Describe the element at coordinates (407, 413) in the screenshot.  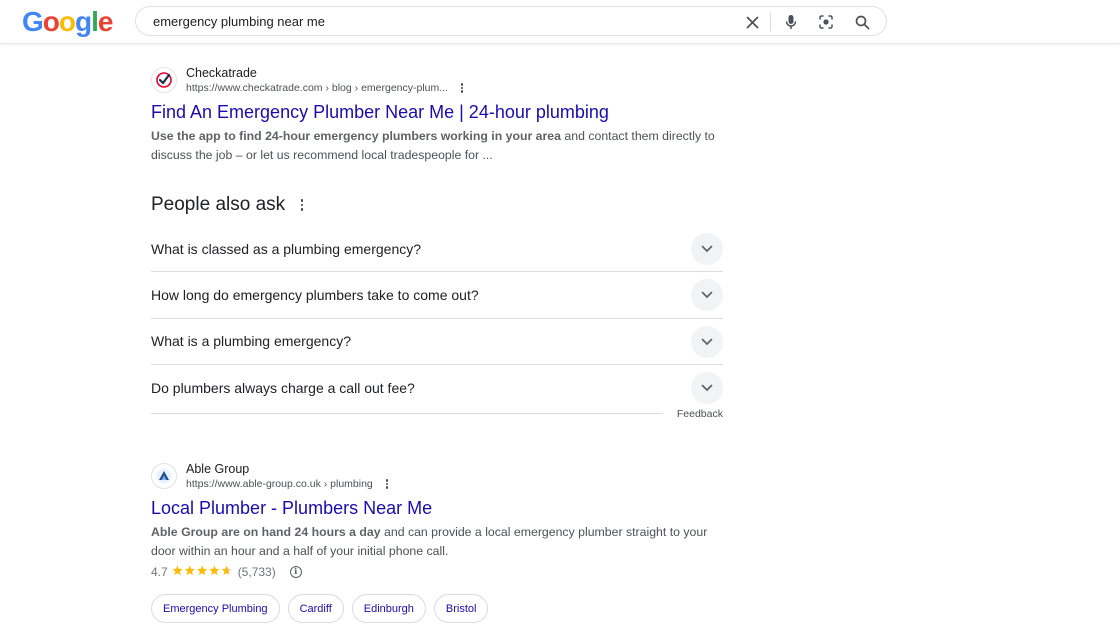
I see `paa-divider` at that location.